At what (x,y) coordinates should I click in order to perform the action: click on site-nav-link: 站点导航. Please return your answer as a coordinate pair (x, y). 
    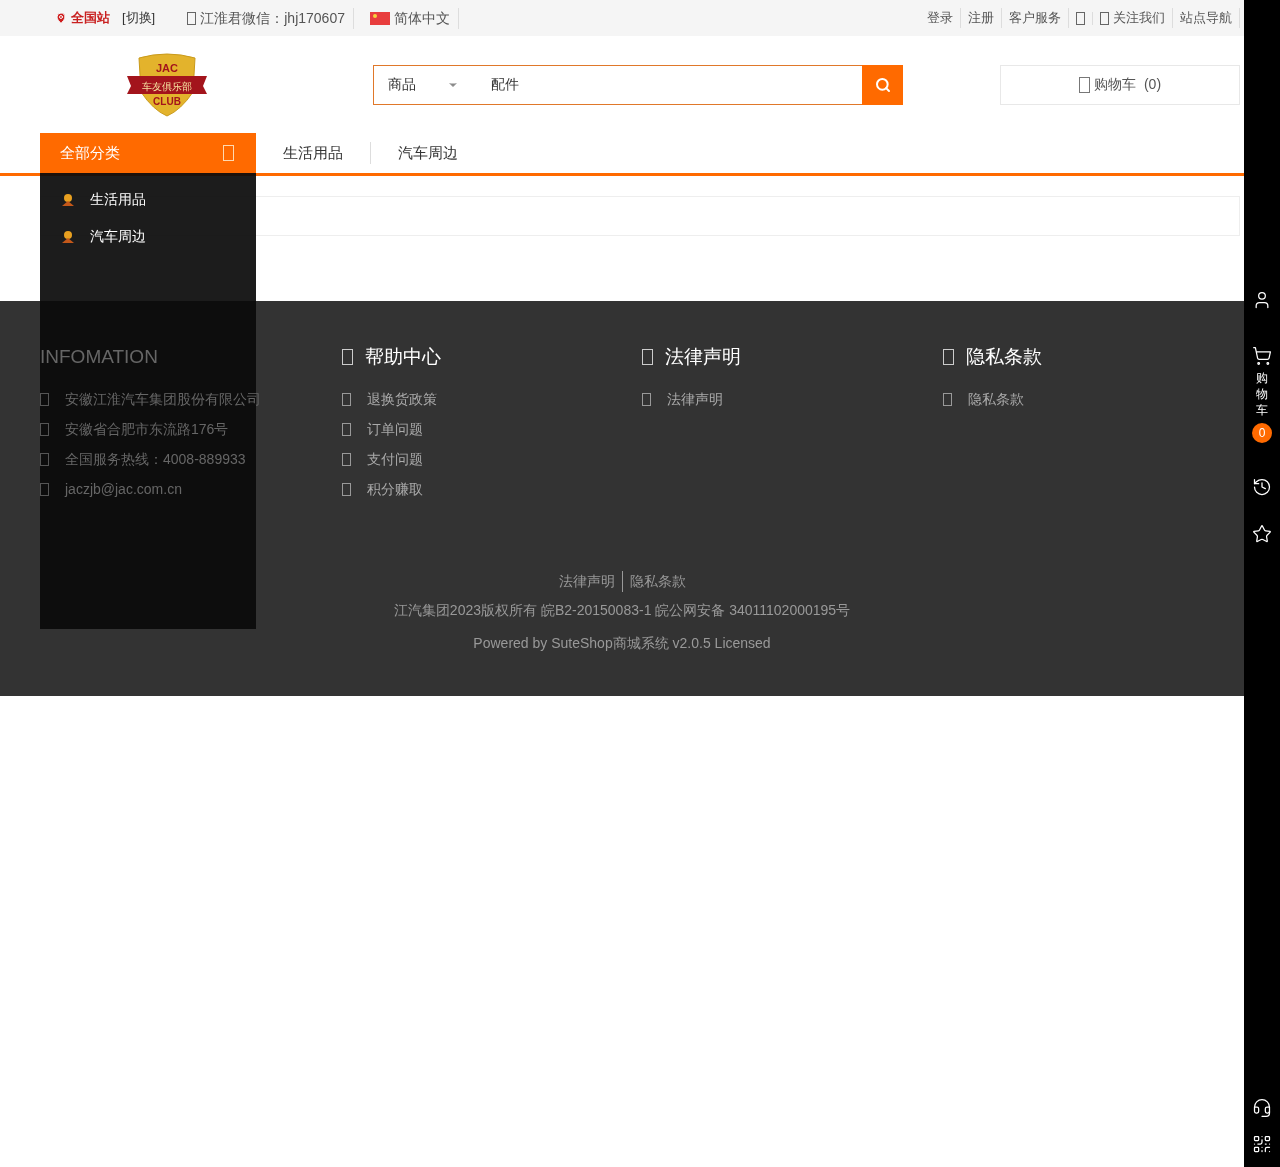
    Looking at the image, I should click on (1206, 18).